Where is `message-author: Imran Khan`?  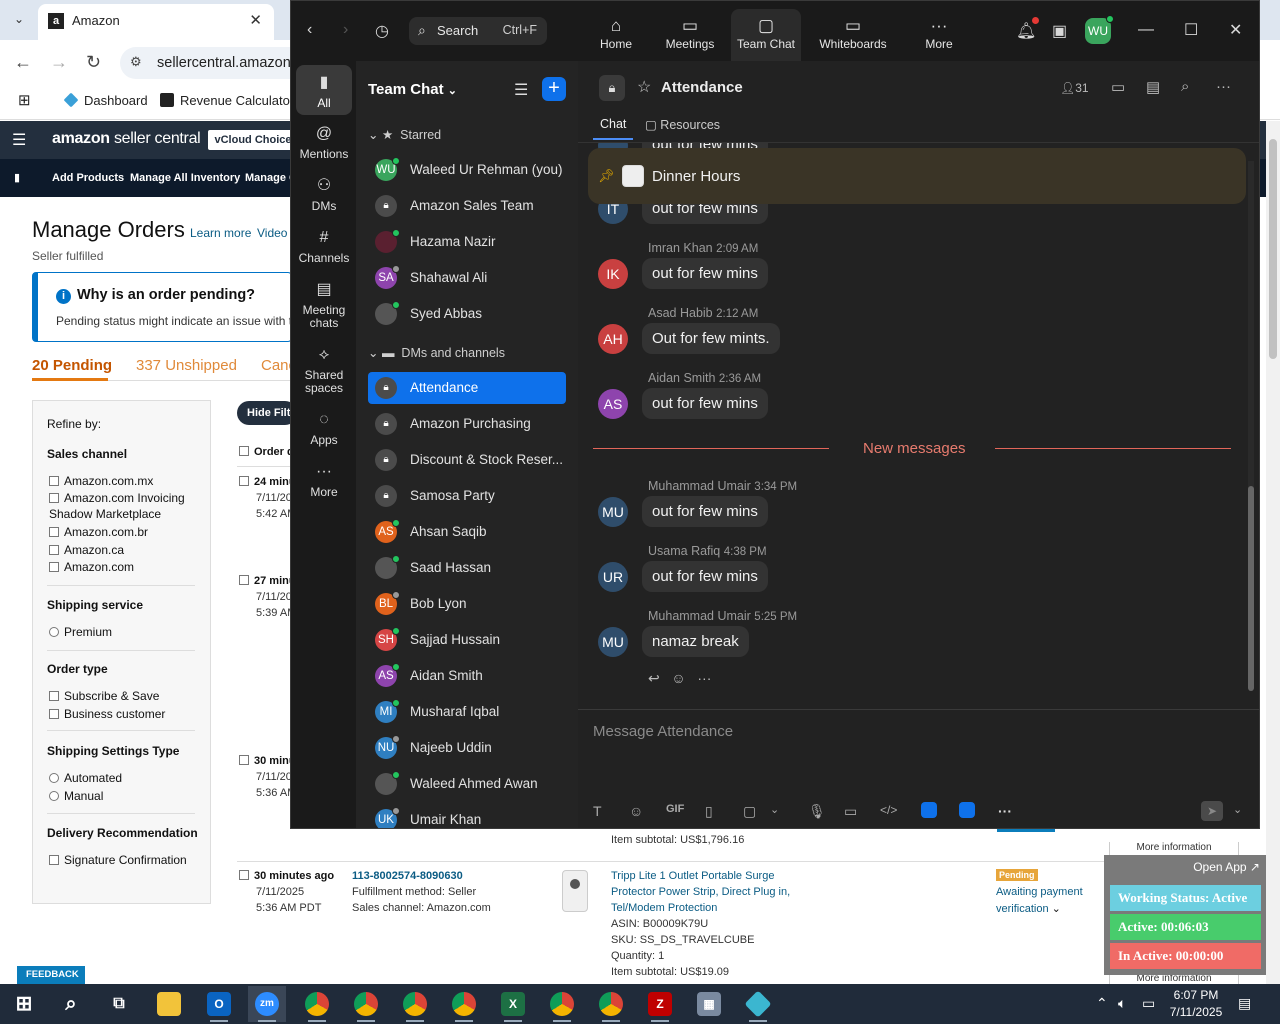 message-author: Imran Khan is located at coordinates (680, 248).